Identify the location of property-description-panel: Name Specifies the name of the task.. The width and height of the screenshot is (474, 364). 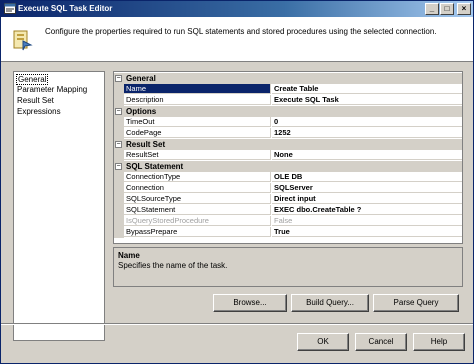
(288, 267).